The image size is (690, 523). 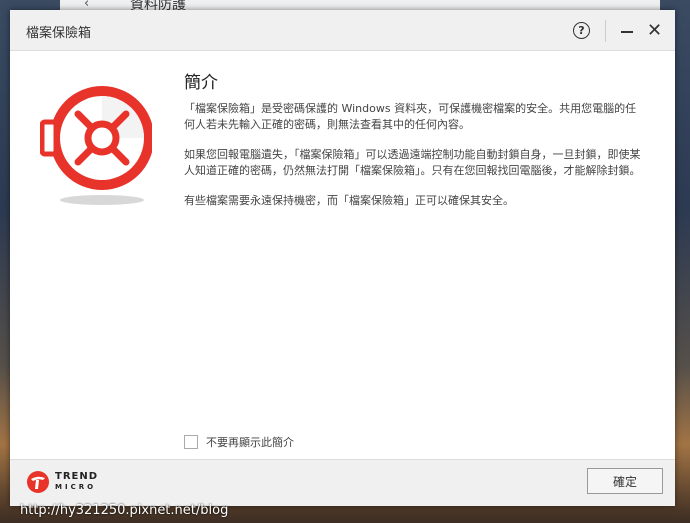 What do you see at coordinates (342, 30) in the screenshot?
I see `titlebar: 檔案保險箱 ? ✕` at bounding box center [342, 30].